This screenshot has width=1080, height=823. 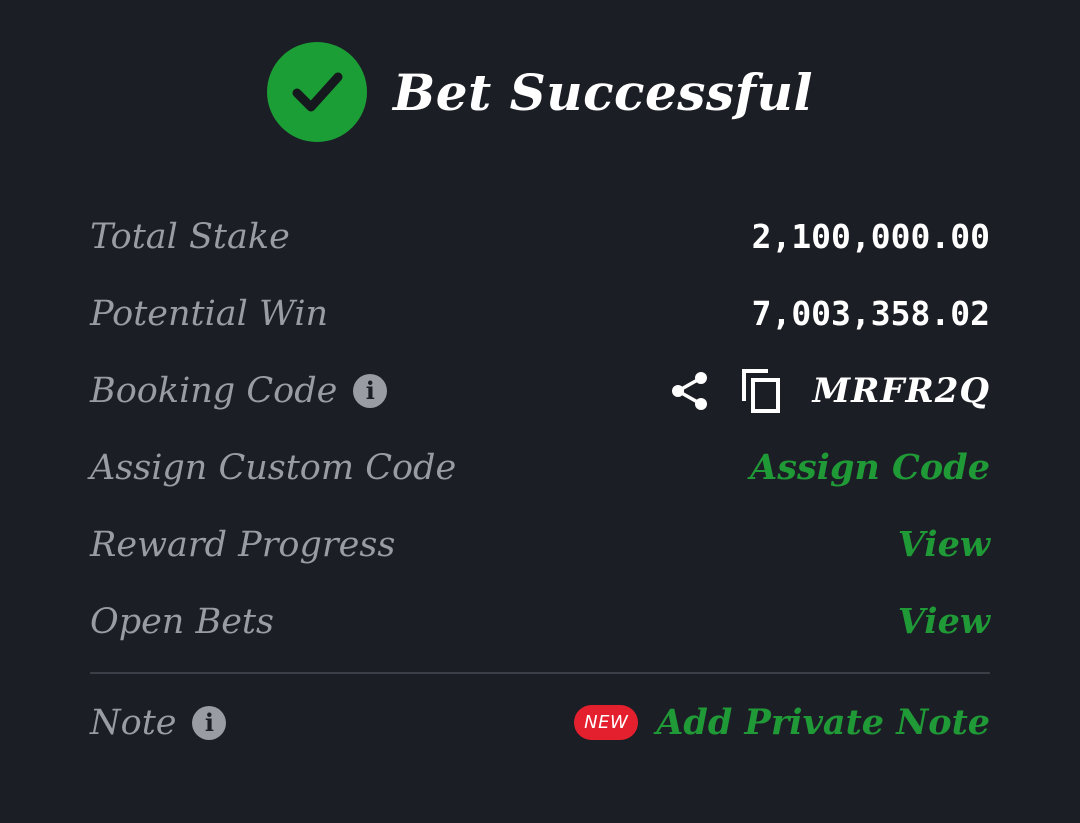 I want to click on divider, so click(x=540, y=673).